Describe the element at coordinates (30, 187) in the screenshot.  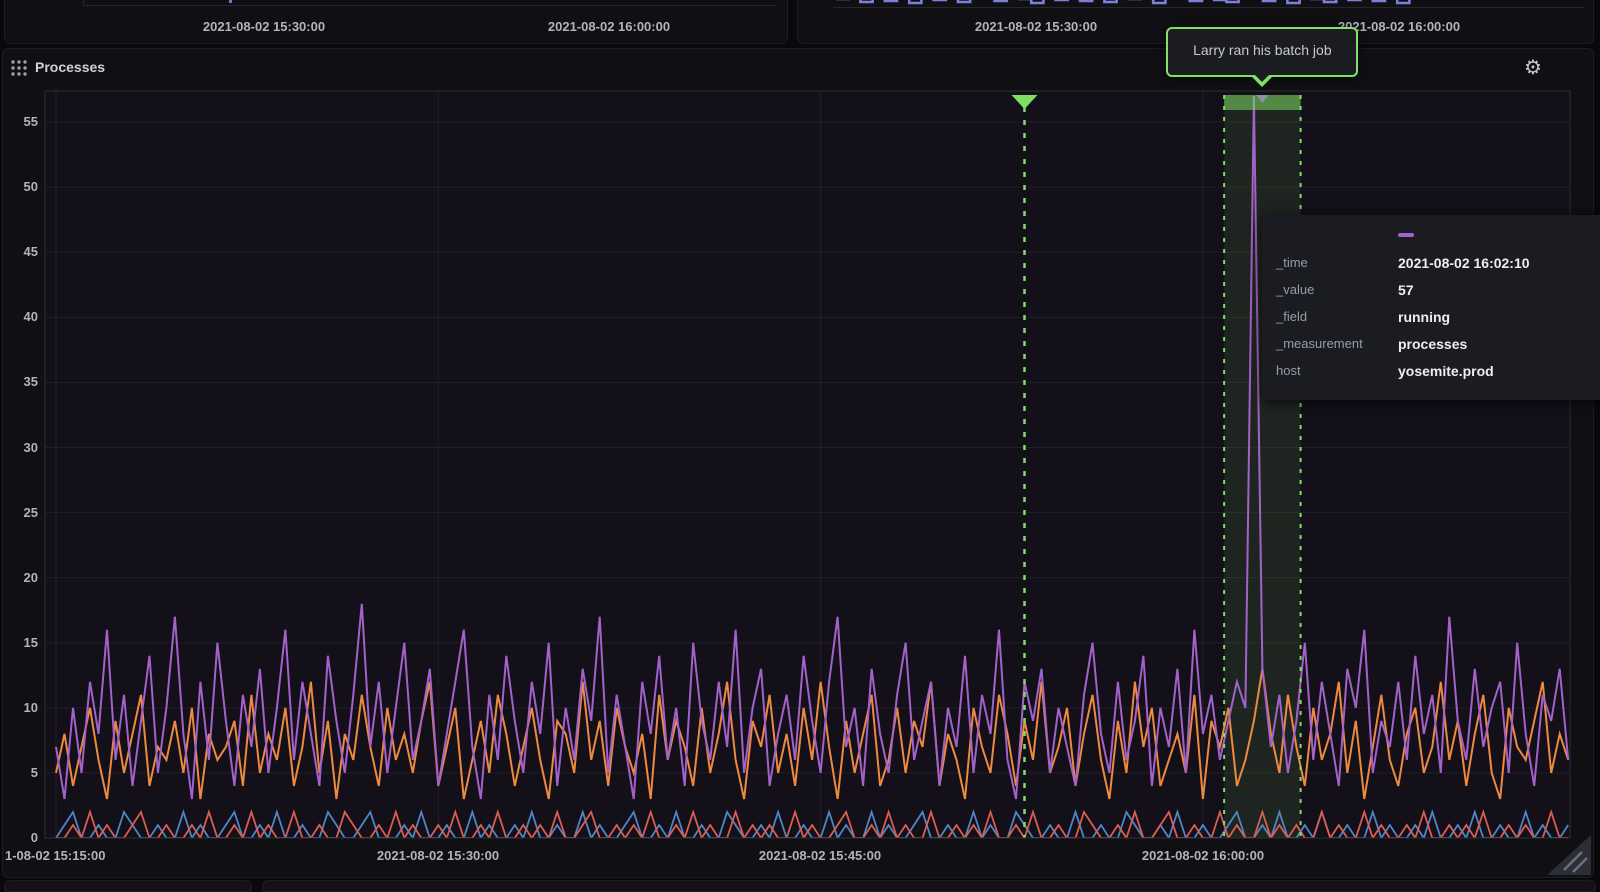
I see `y-tick-label: 50` at that location.